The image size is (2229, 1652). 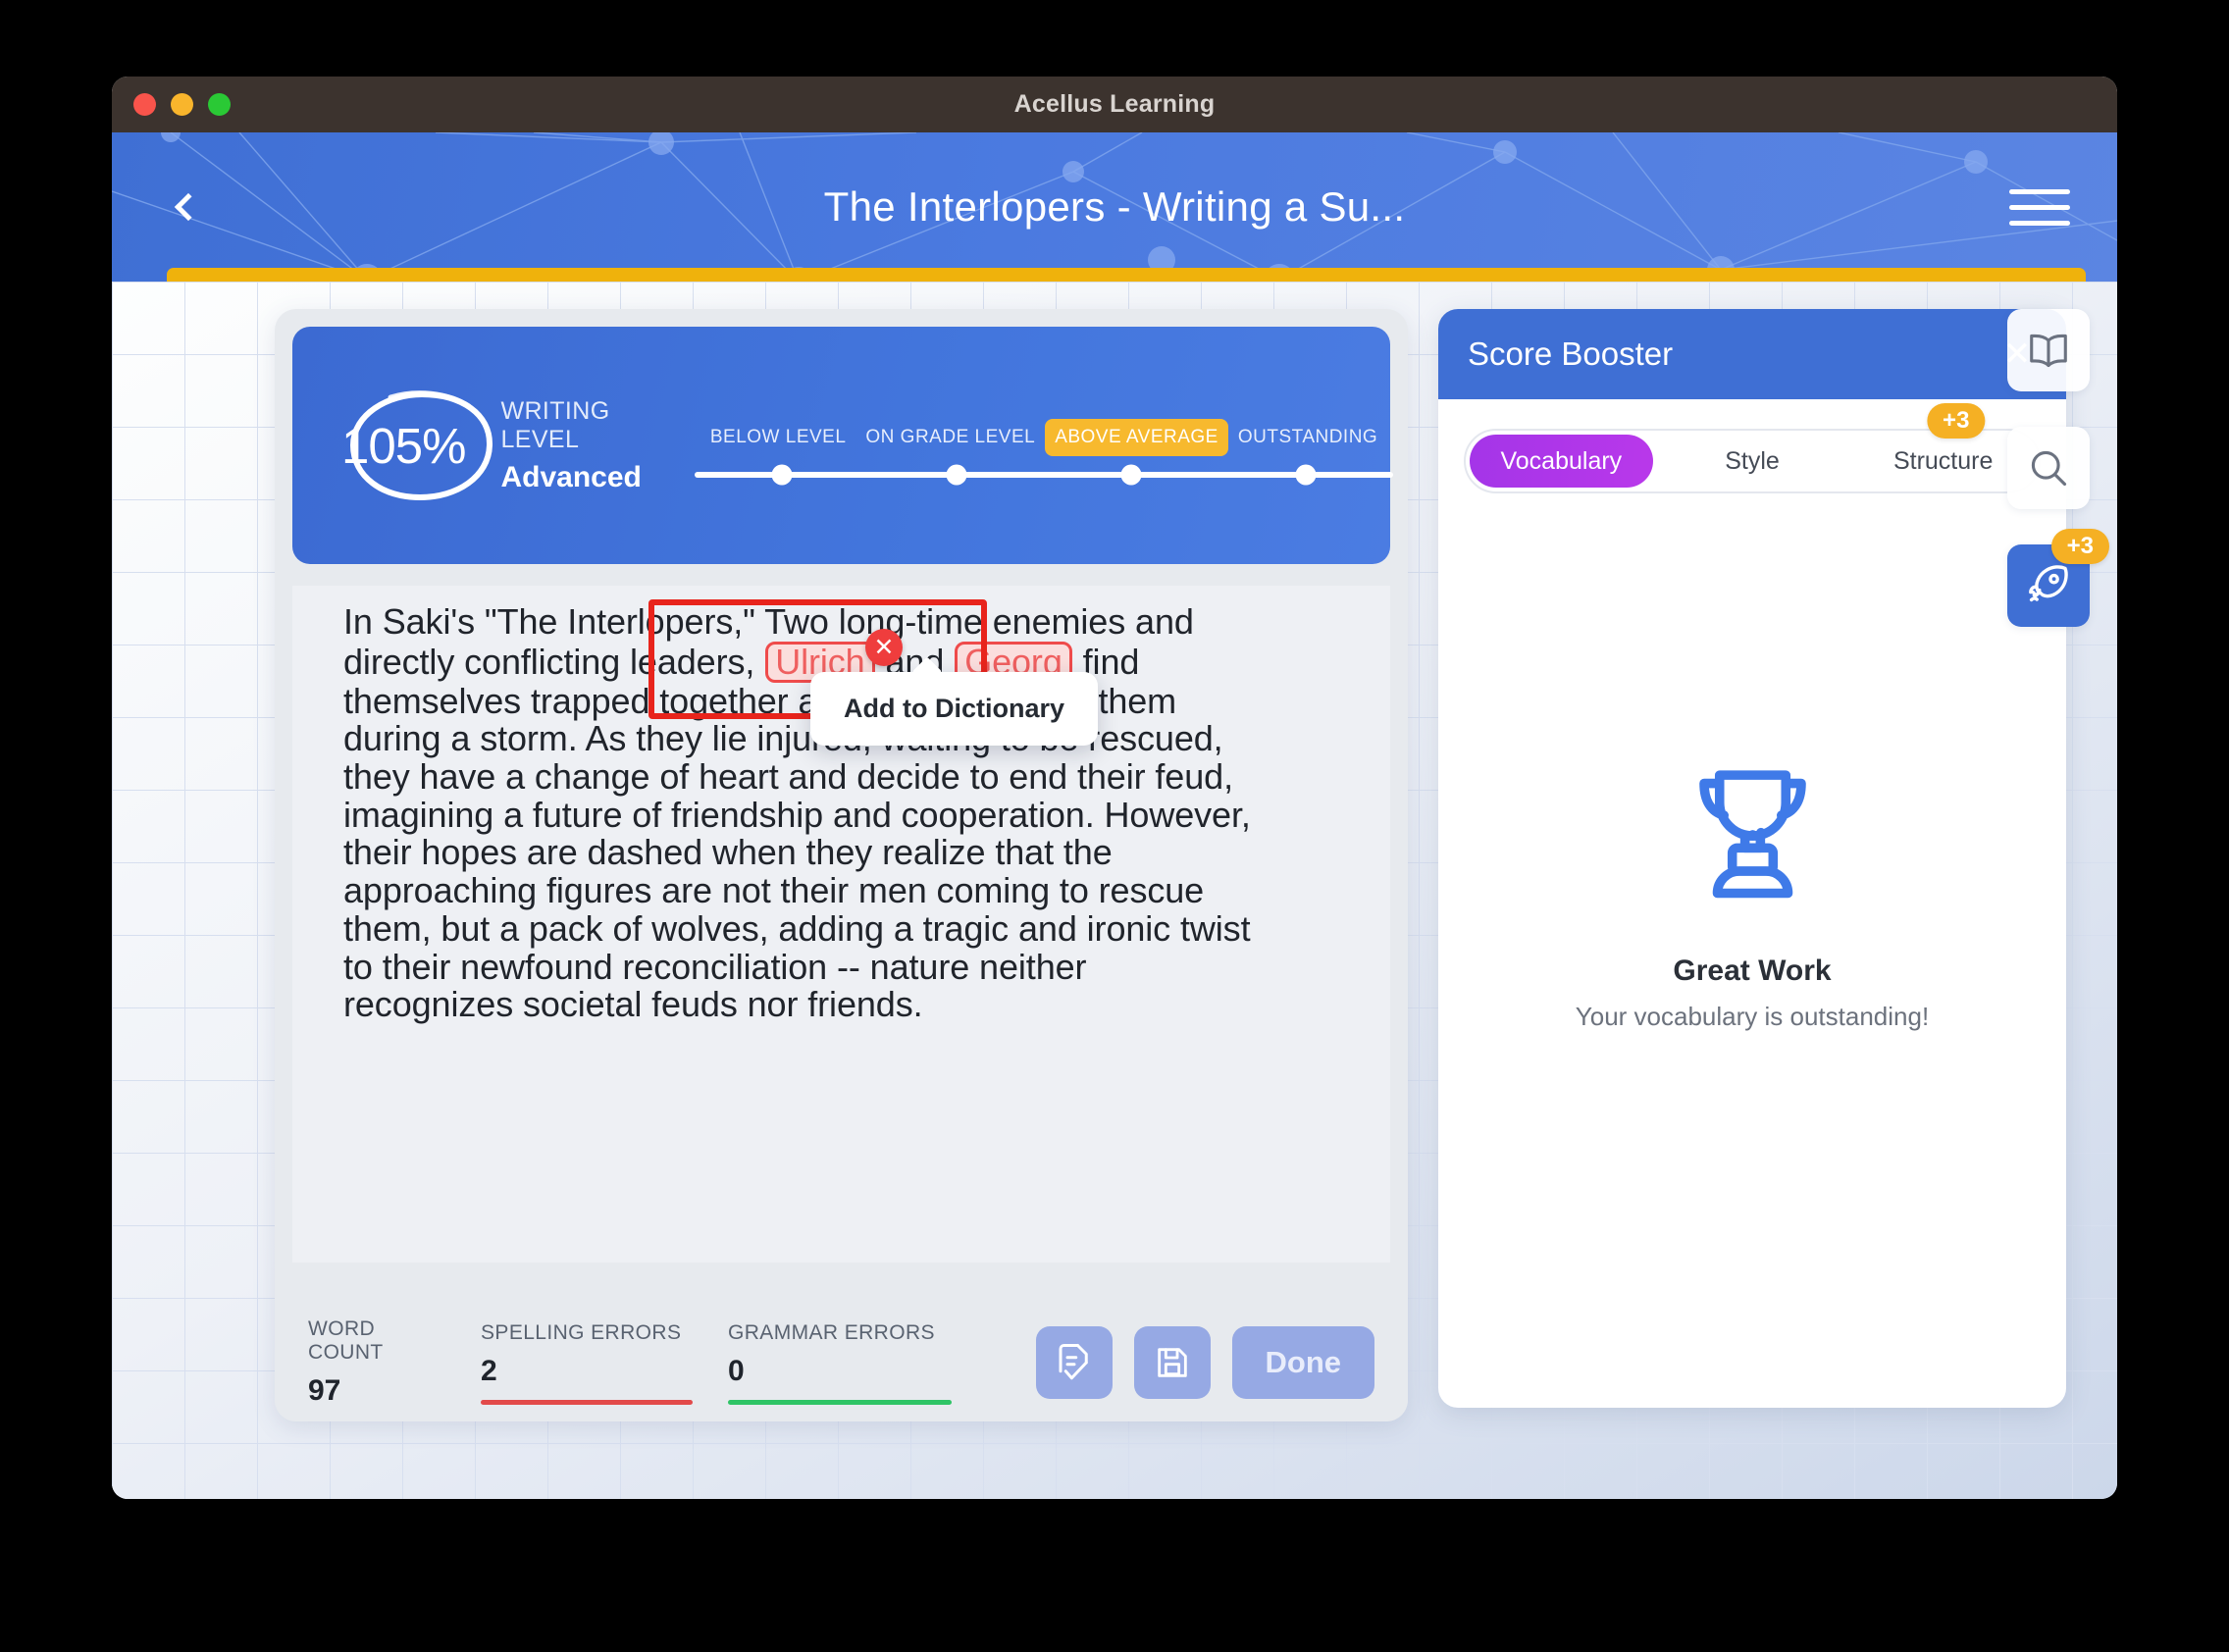 I want to click on minimize-window-button, so click(x=182, y=104).